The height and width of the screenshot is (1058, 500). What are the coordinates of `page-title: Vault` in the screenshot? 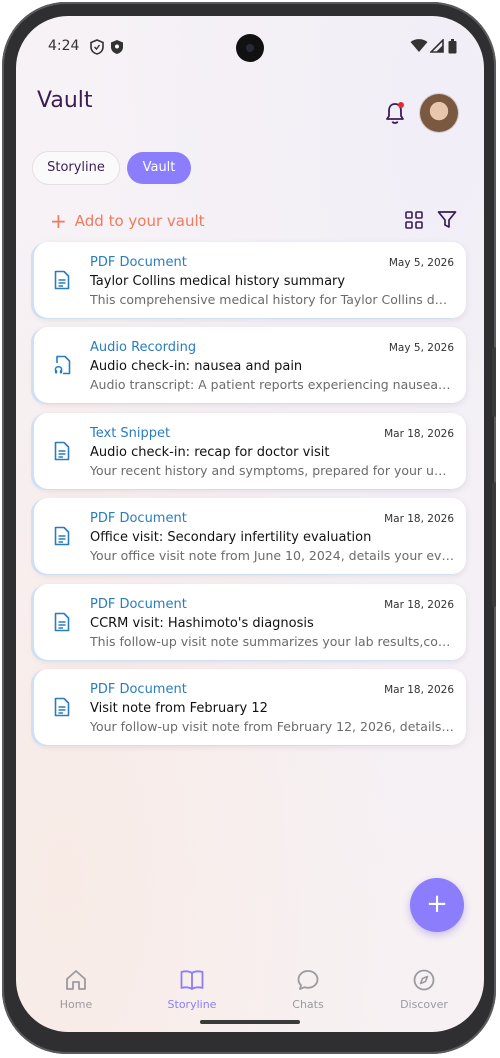 It's located at (65, 100).